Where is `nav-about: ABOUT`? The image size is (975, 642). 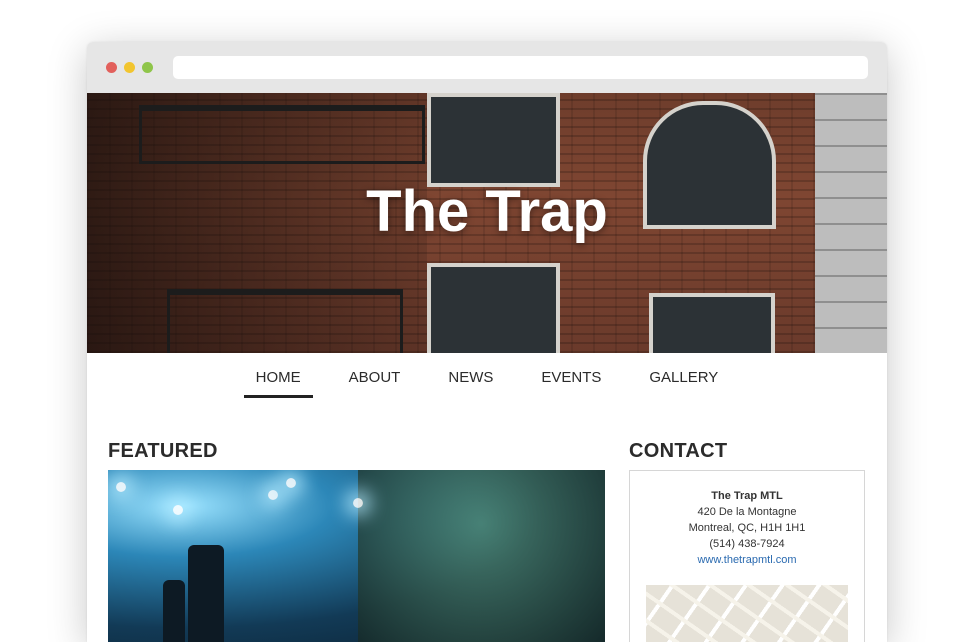 nav-about: ABOUT is located at coordinates (375, 374).